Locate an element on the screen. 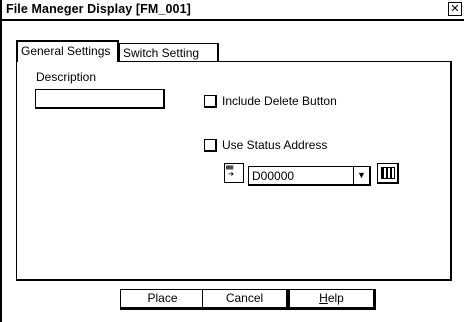  include-delete-checkbox is located at coordinates (210, 101).